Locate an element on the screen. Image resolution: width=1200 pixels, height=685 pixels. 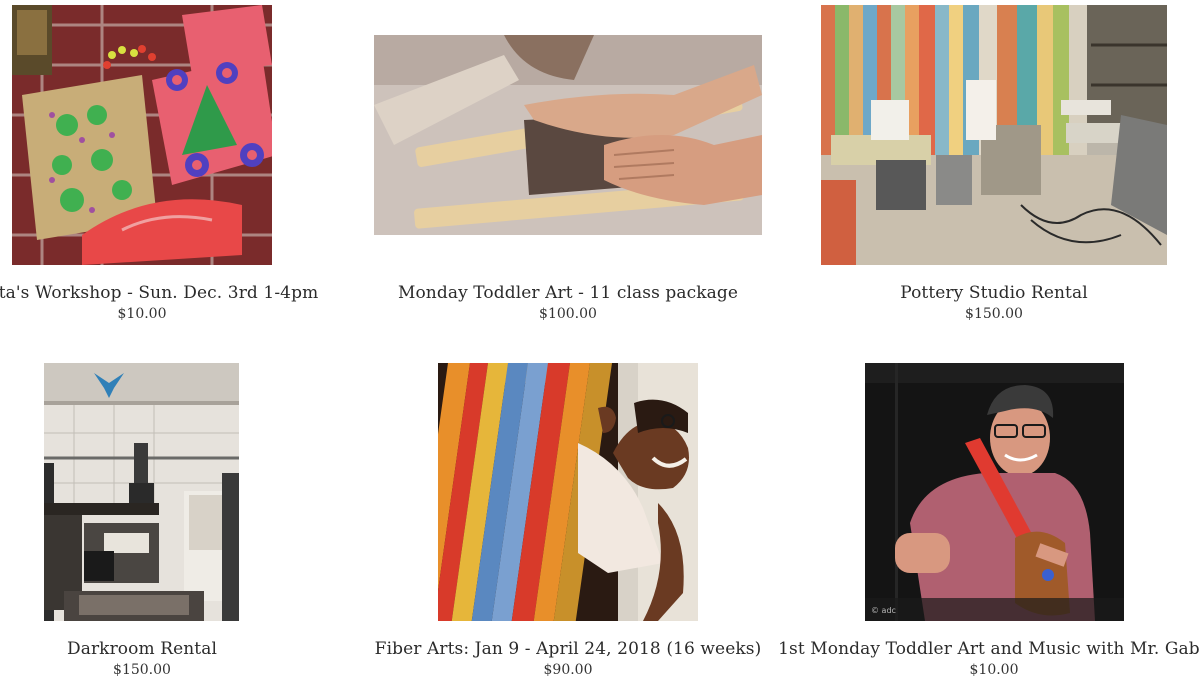
product-image-santas-workshop is located at coordinates (142, 135).